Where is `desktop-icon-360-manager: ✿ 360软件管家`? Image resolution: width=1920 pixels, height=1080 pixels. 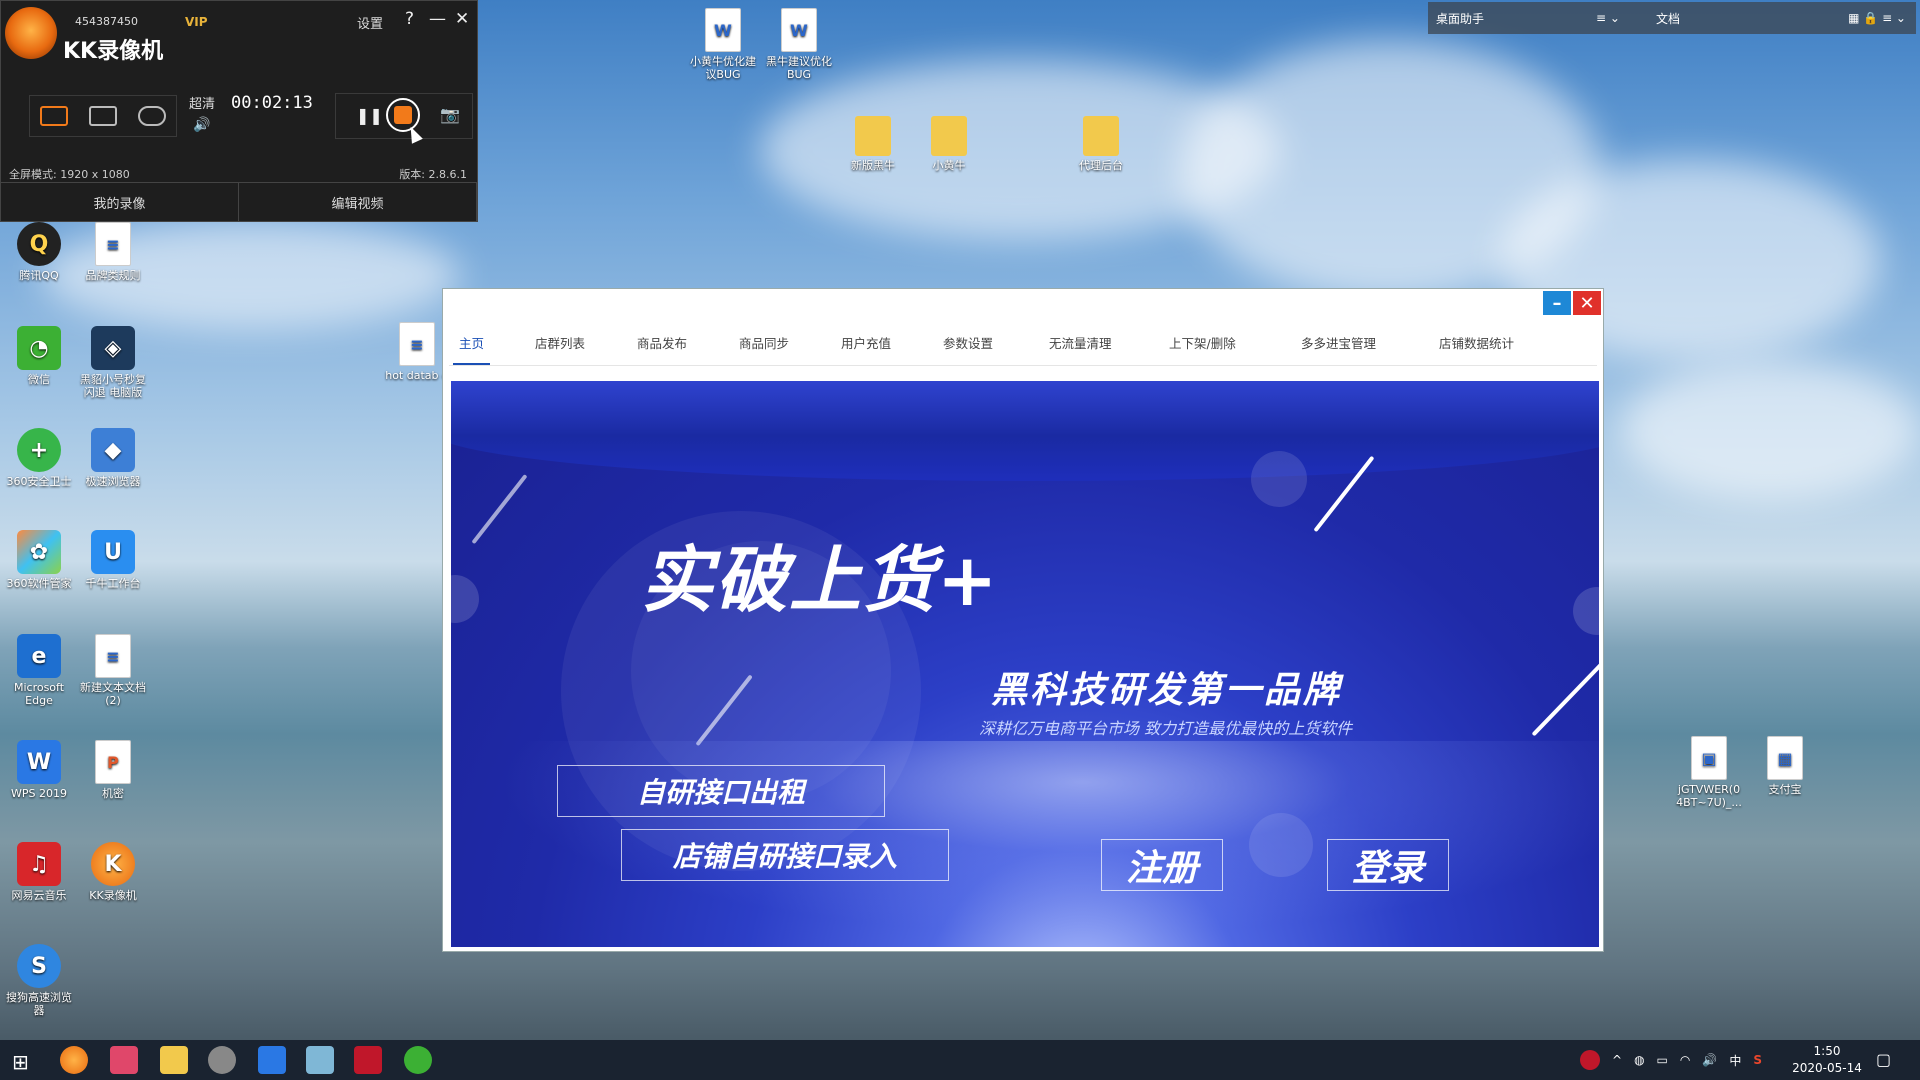 desktop-icon-360-manager: ✿ 360软件管家 is located at coordinates (39, 560).